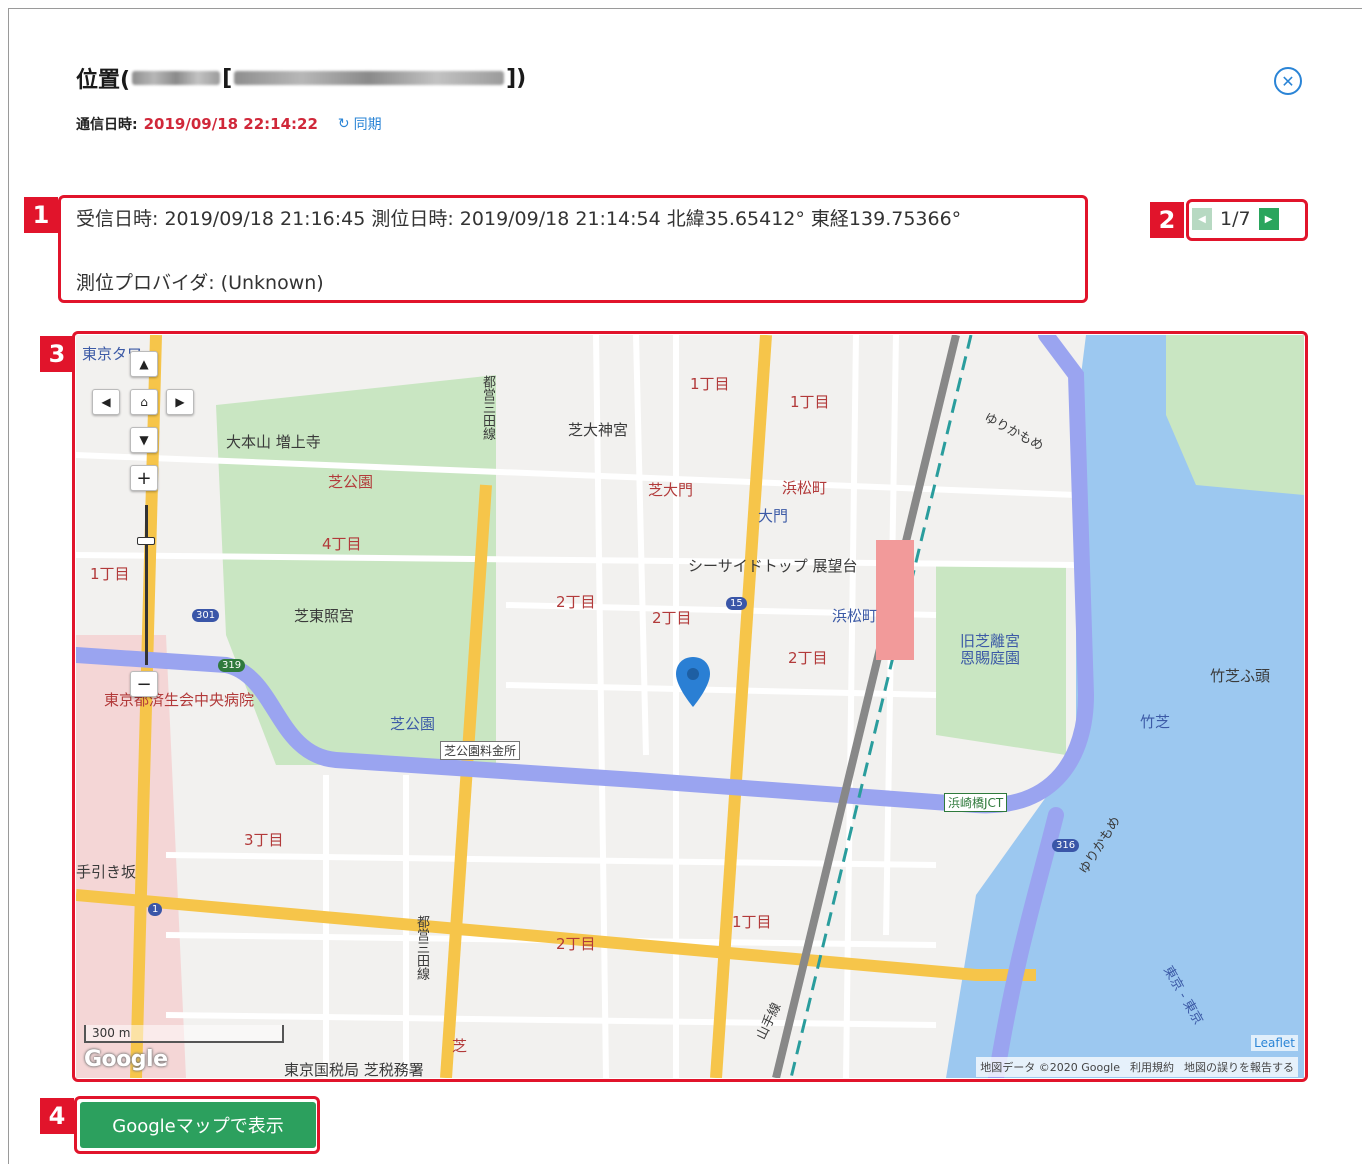 The image size is (1362, 1164). I want to click on redacted-device-id, so click(369, 78).